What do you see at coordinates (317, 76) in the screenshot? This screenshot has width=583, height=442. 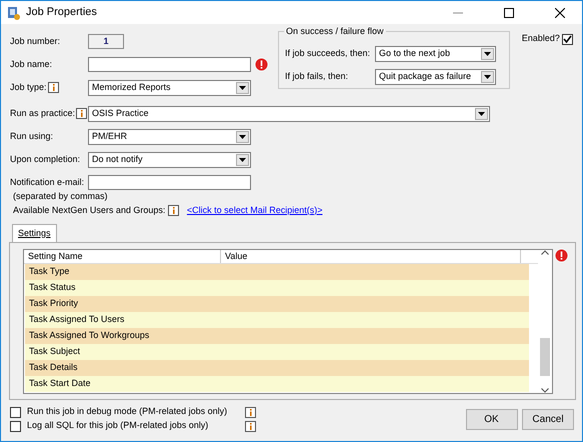 I see `field-label: If job fails, then:` at bounding box center [317, 76].